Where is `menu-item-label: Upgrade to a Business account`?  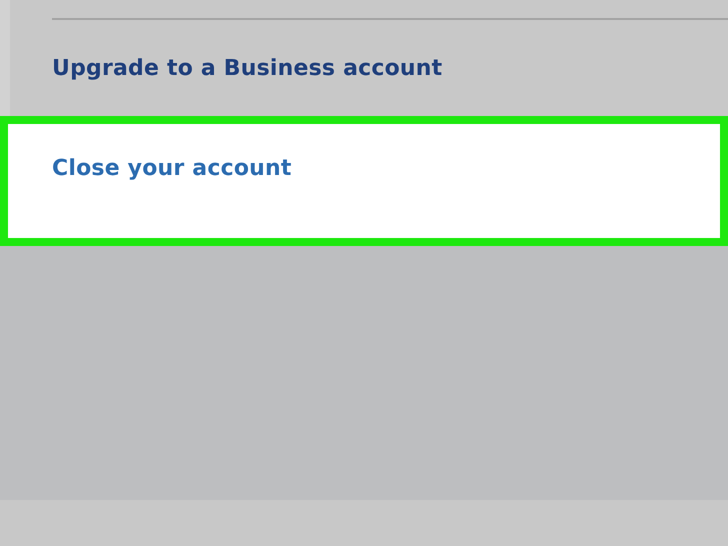
menu-item-label: Upgrade to a Business account is located at coordinates (247, 68).